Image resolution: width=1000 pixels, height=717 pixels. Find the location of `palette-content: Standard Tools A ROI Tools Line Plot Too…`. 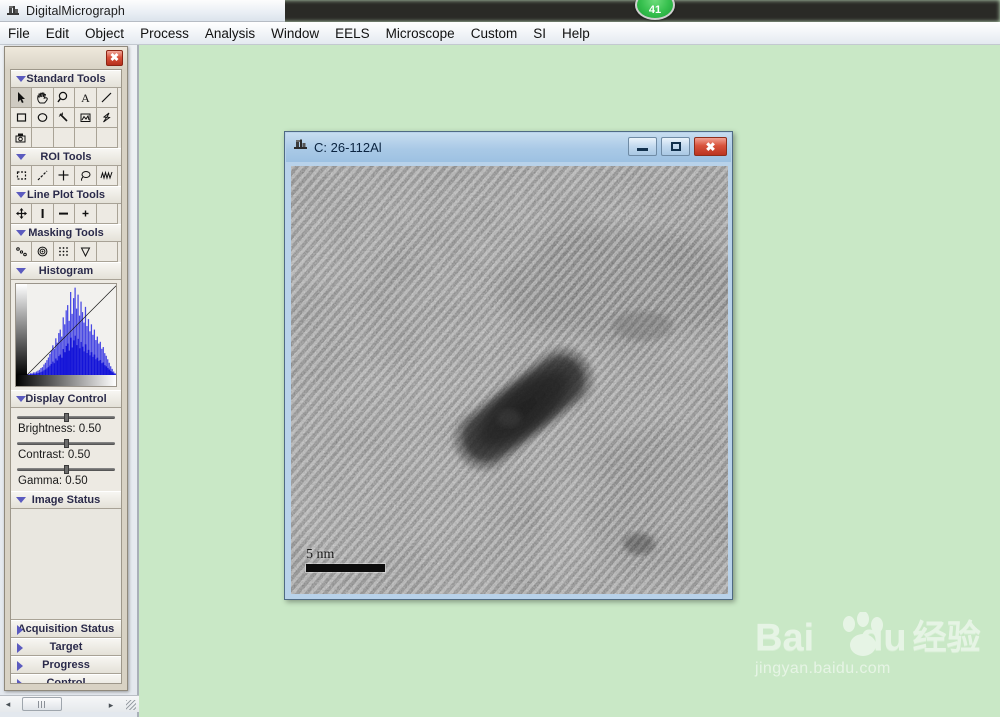

palette-content: Standard Tools A ROI Tools Line Plot Too… is located at coordinates (66, 376).